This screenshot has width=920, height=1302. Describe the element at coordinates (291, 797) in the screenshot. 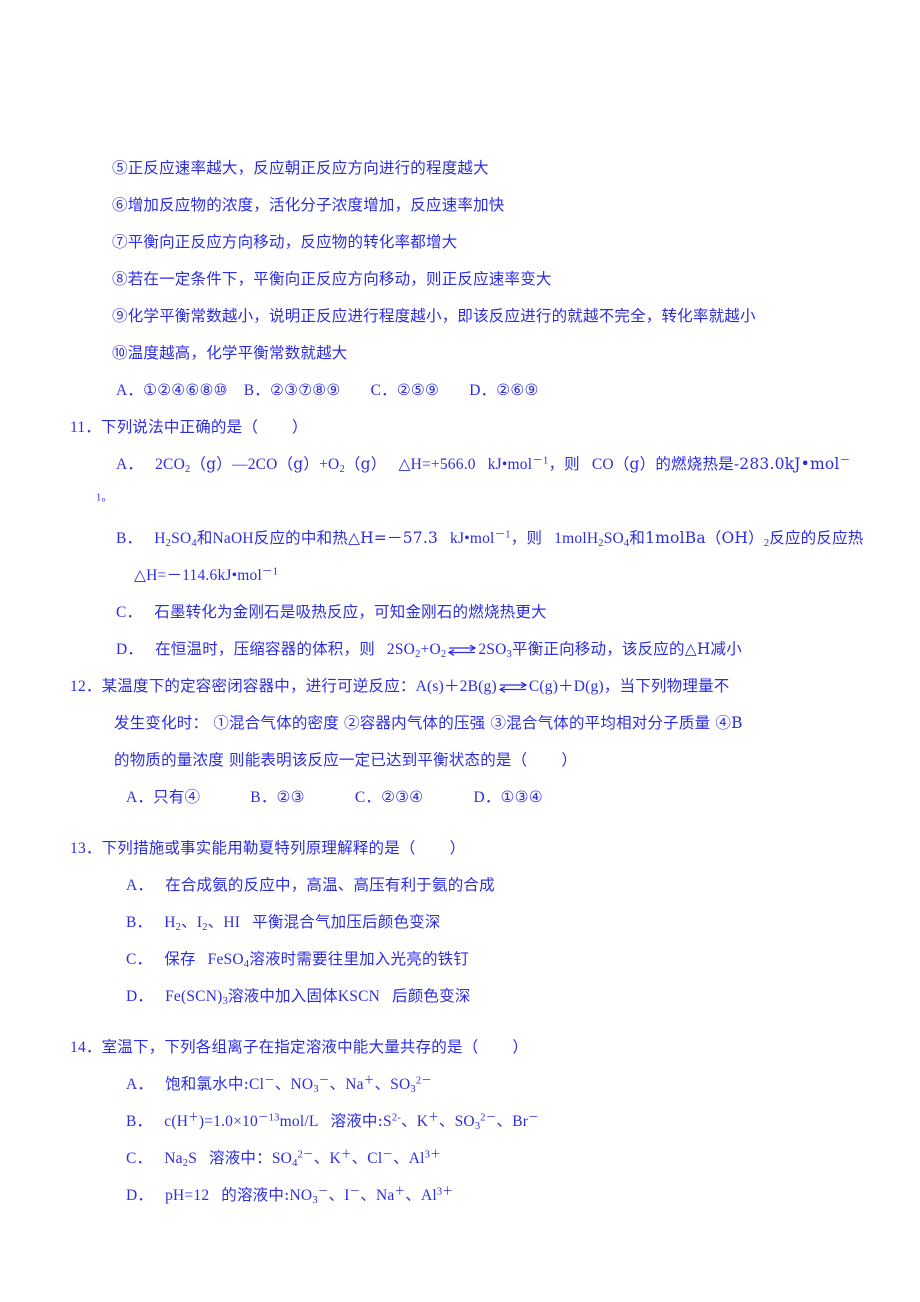

I see `option-b-text: ②③` at that location.